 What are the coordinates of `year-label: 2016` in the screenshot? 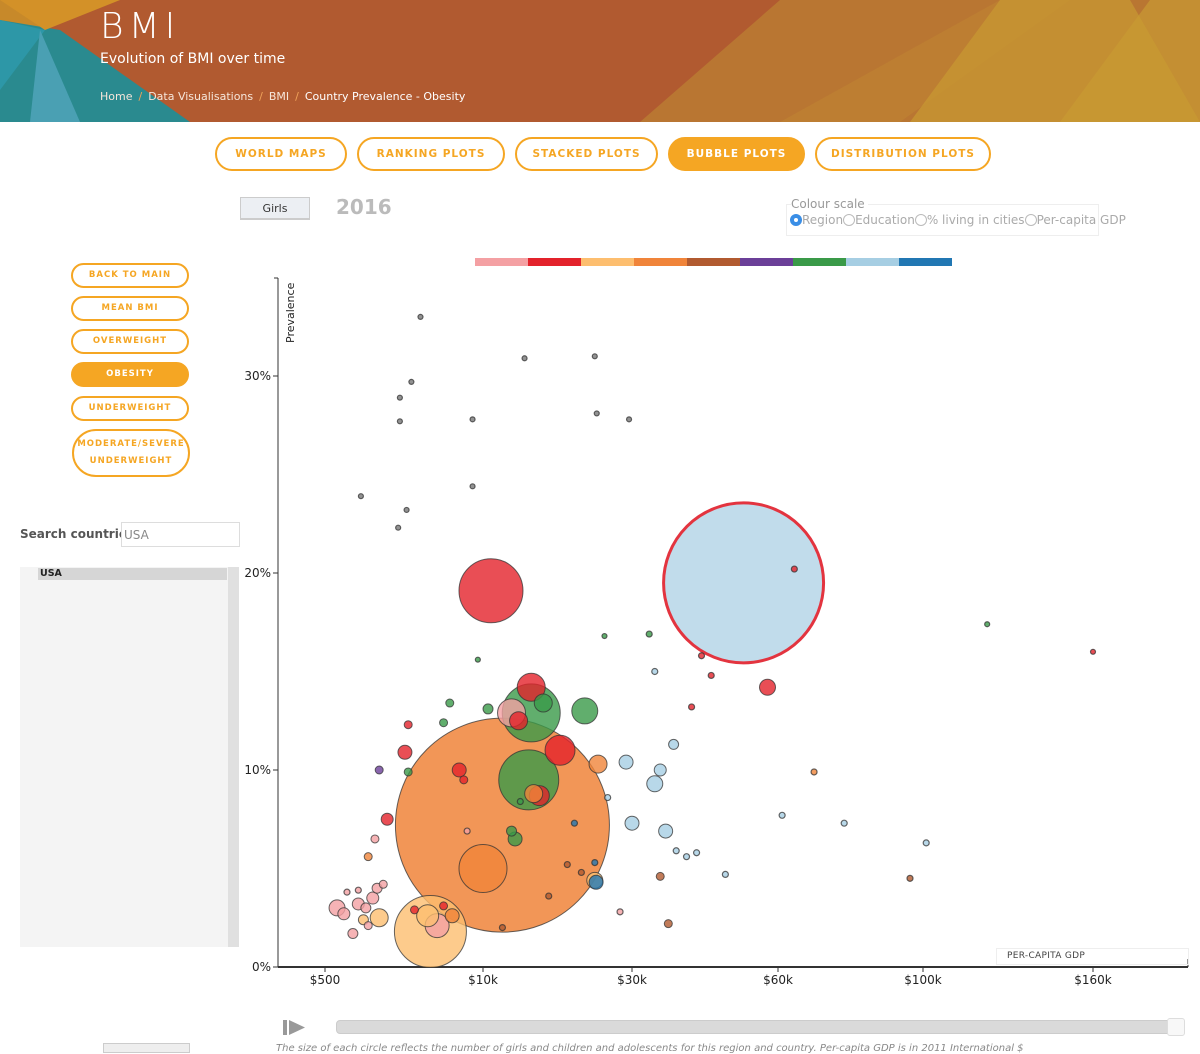 It's located at (364, 207).